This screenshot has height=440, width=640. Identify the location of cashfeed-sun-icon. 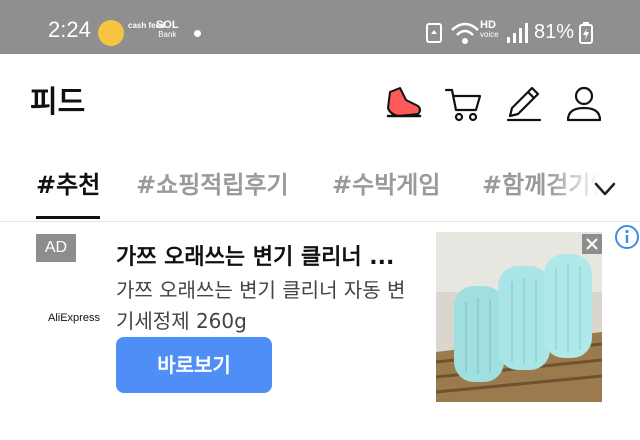
(111, 33).